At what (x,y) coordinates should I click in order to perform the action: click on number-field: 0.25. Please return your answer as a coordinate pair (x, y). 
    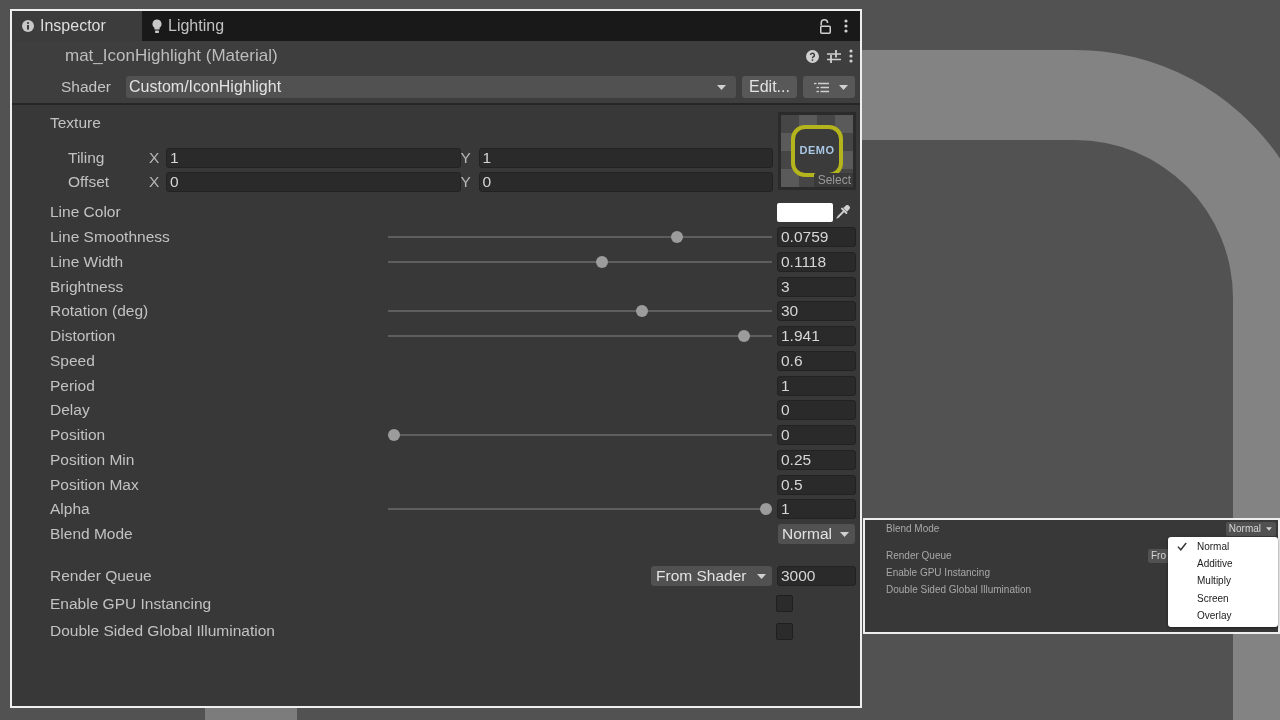
    Looking at the image, I should click on (816, 459).